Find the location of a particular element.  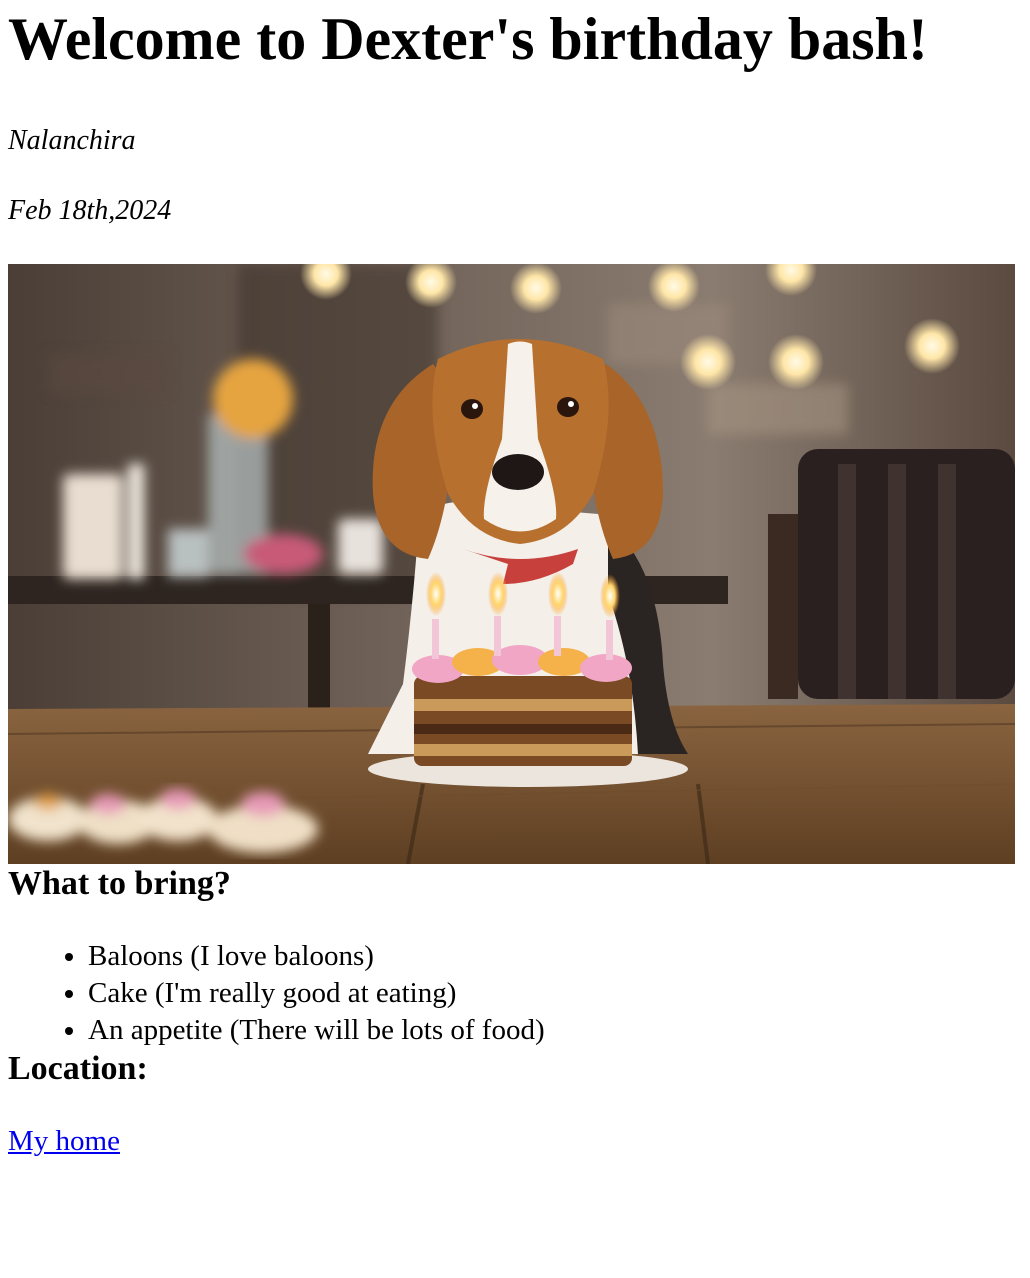

location-link: My home is located at coordinates (64, 1141).